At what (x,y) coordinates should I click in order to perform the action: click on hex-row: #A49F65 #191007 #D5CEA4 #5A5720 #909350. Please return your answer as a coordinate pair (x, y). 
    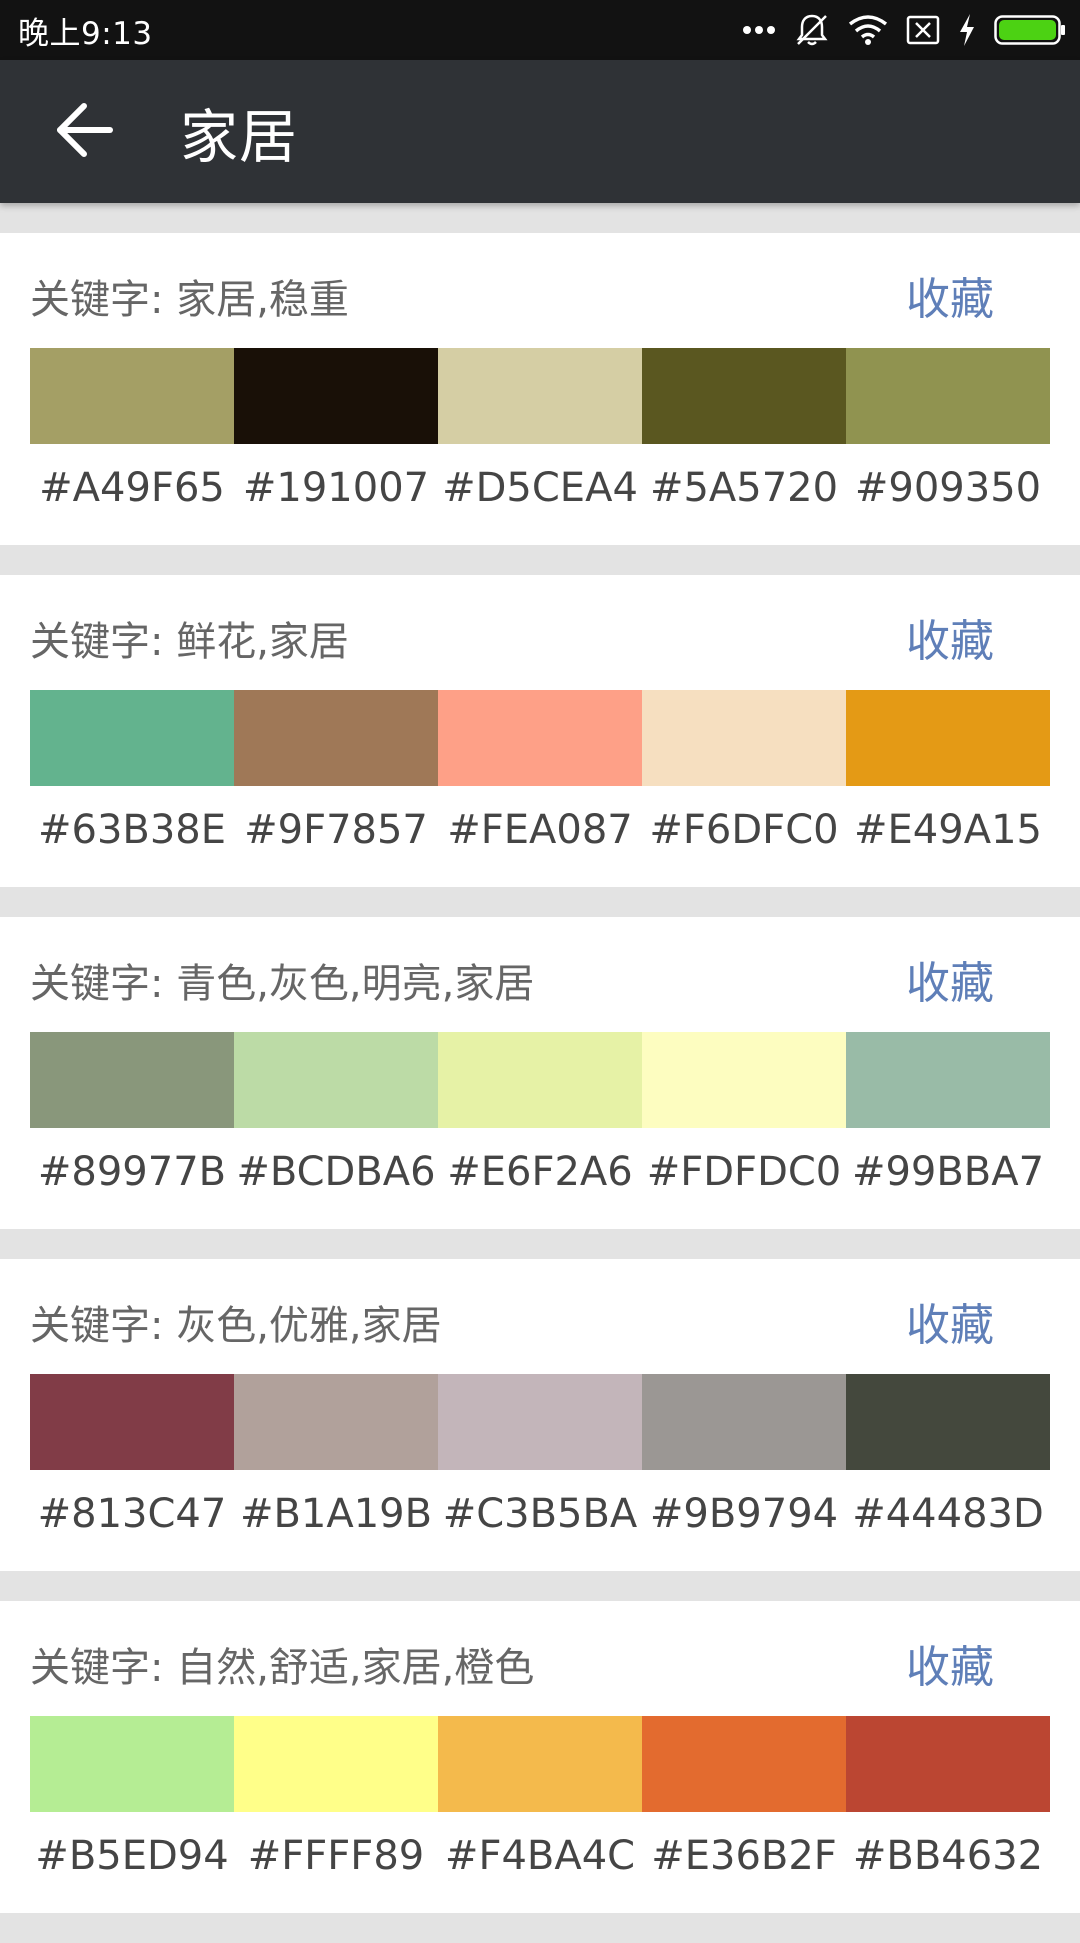
    Looking at the image, I should click on (540, 488).